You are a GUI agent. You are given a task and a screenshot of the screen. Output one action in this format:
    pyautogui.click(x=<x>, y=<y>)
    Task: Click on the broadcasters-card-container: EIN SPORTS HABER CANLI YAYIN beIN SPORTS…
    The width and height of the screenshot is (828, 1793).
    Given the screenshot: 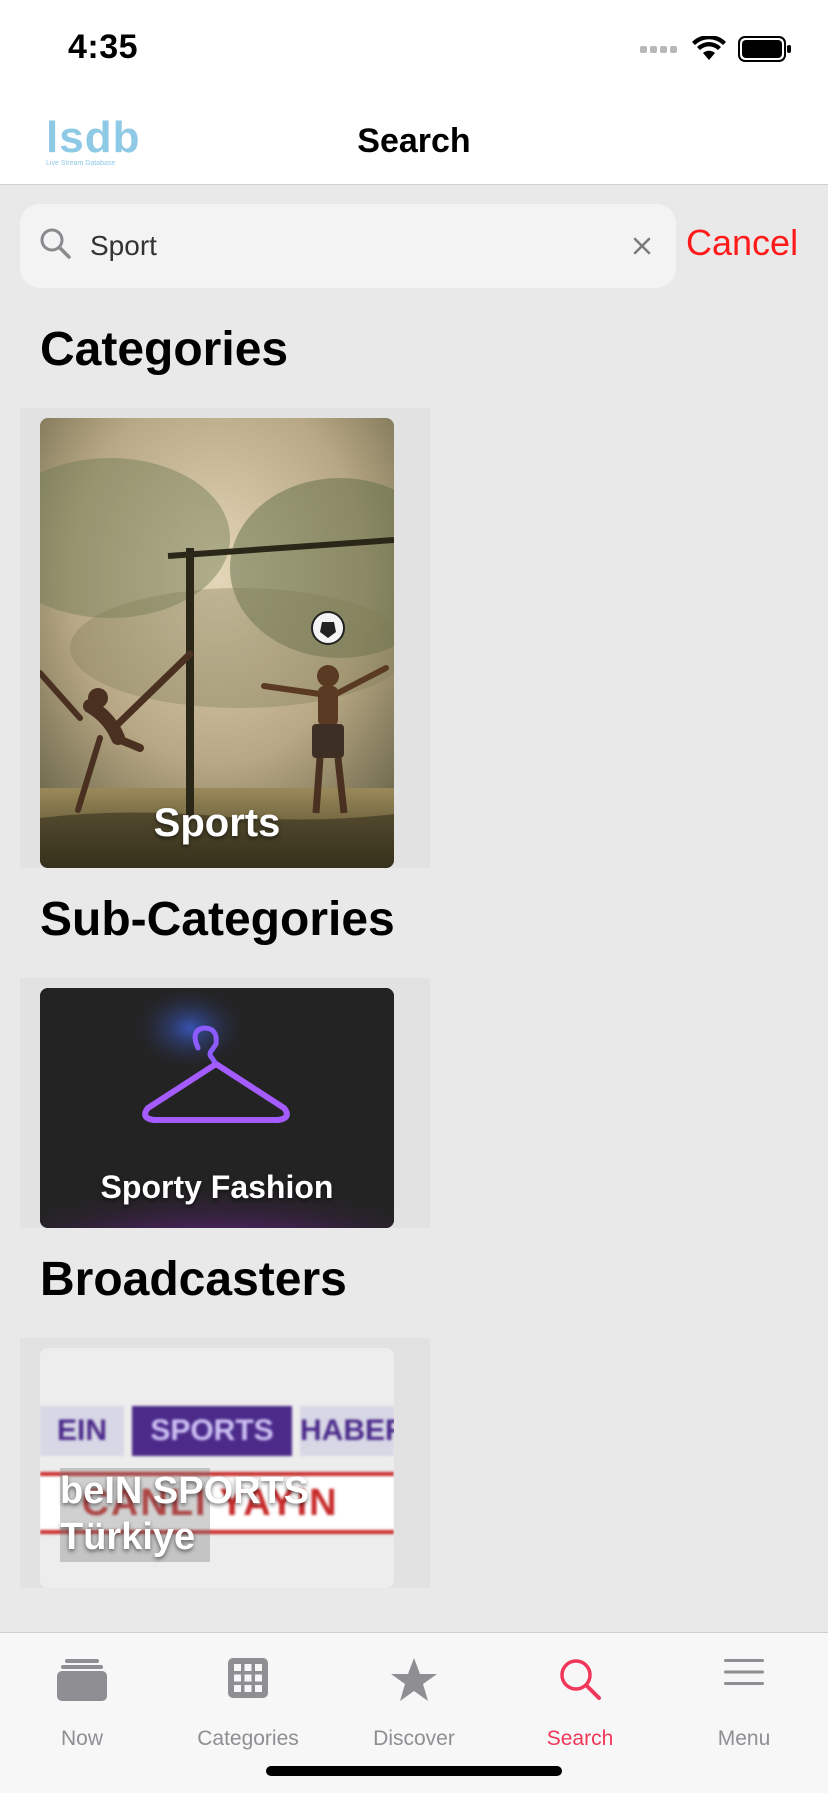 What is the action you would take?
    pyautogui.click(x=225, y=1463)
    